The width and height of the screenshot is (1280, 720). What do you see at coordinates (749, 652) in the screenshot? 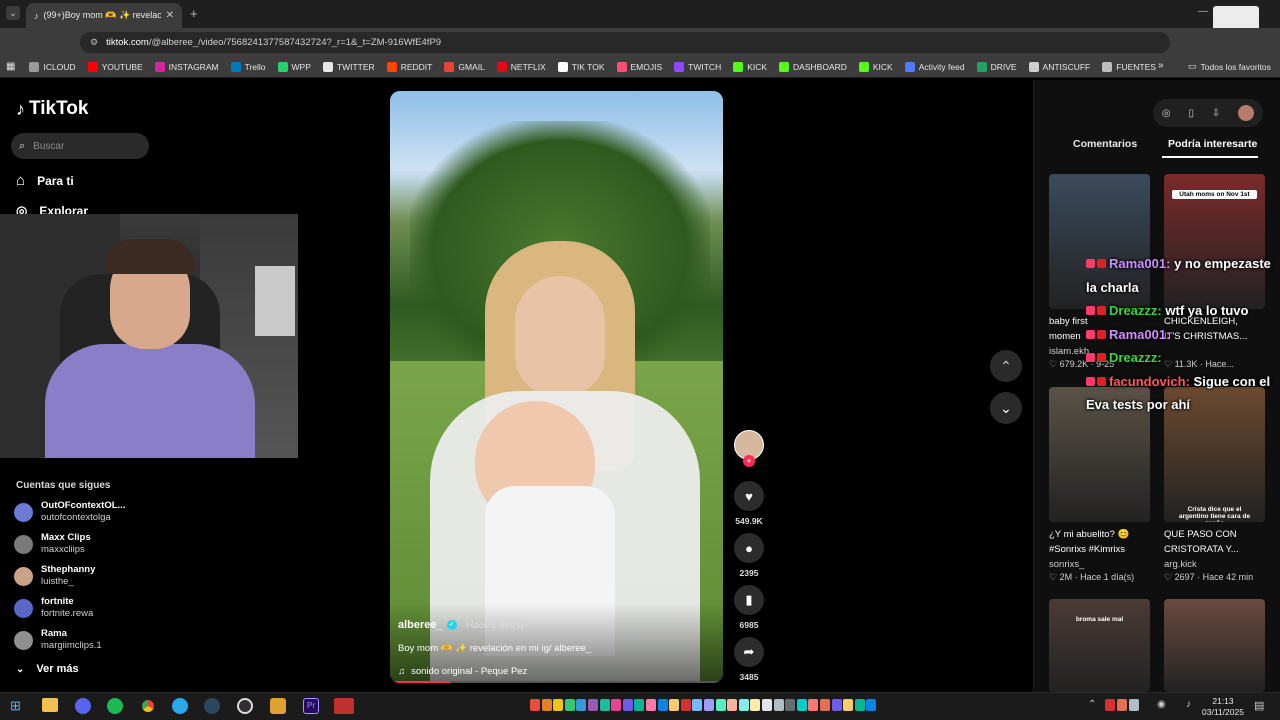
I see `share-button: ➦` at bounding box center [749, 652].